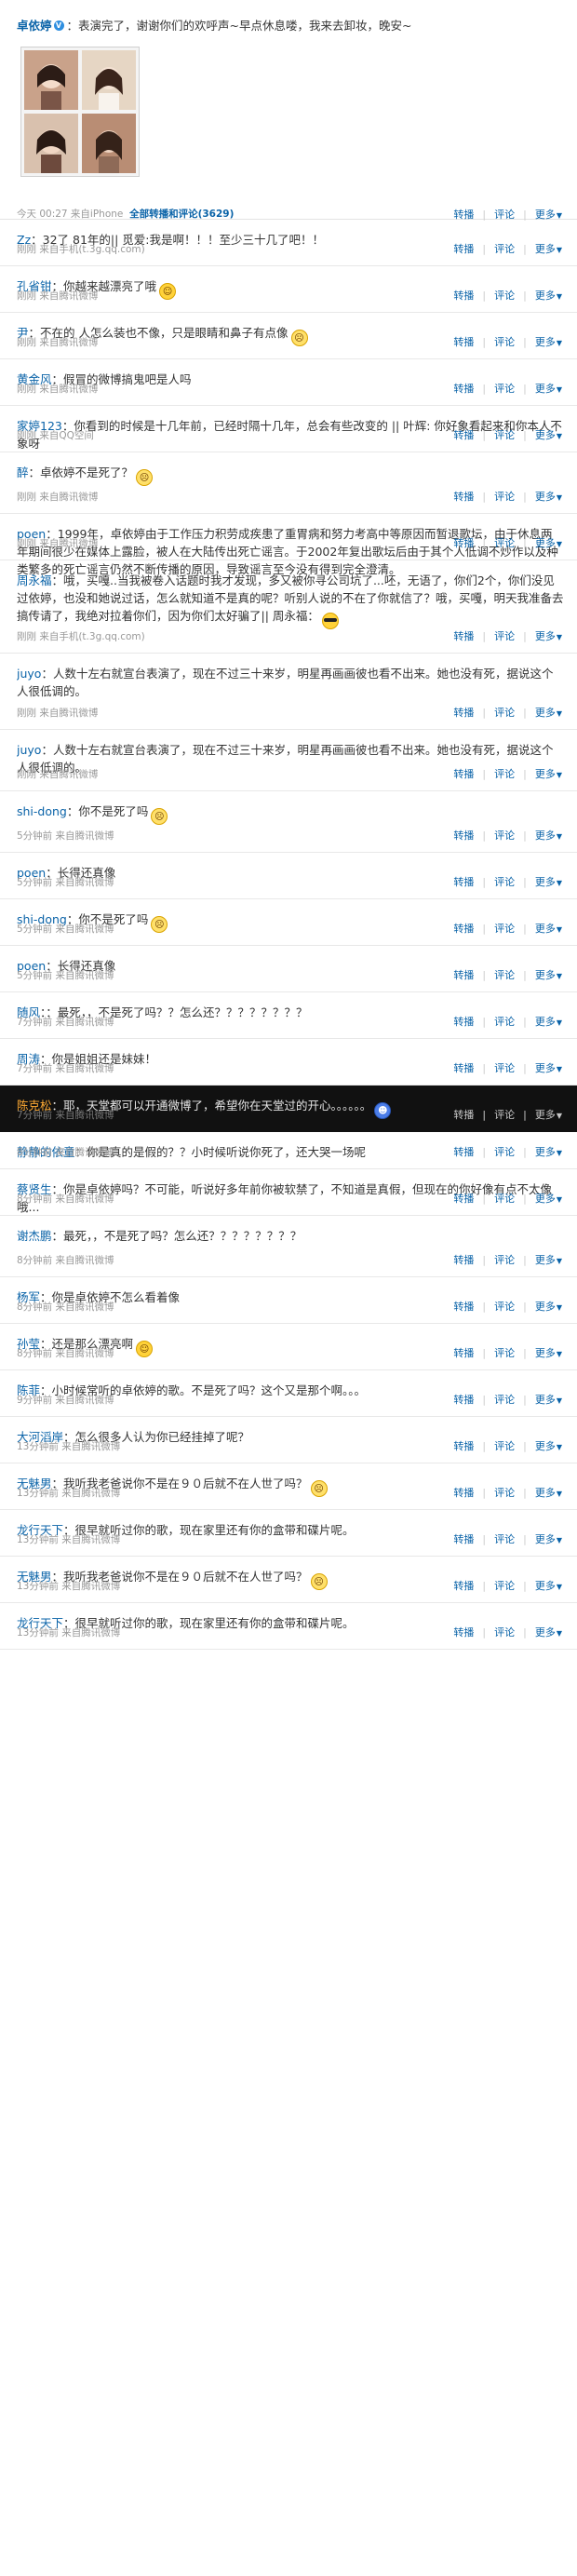  What do you see at coordinates (23, 472) in the screenshot?
I see `reply-author-link: 醉` at bounding box center [23, 472].